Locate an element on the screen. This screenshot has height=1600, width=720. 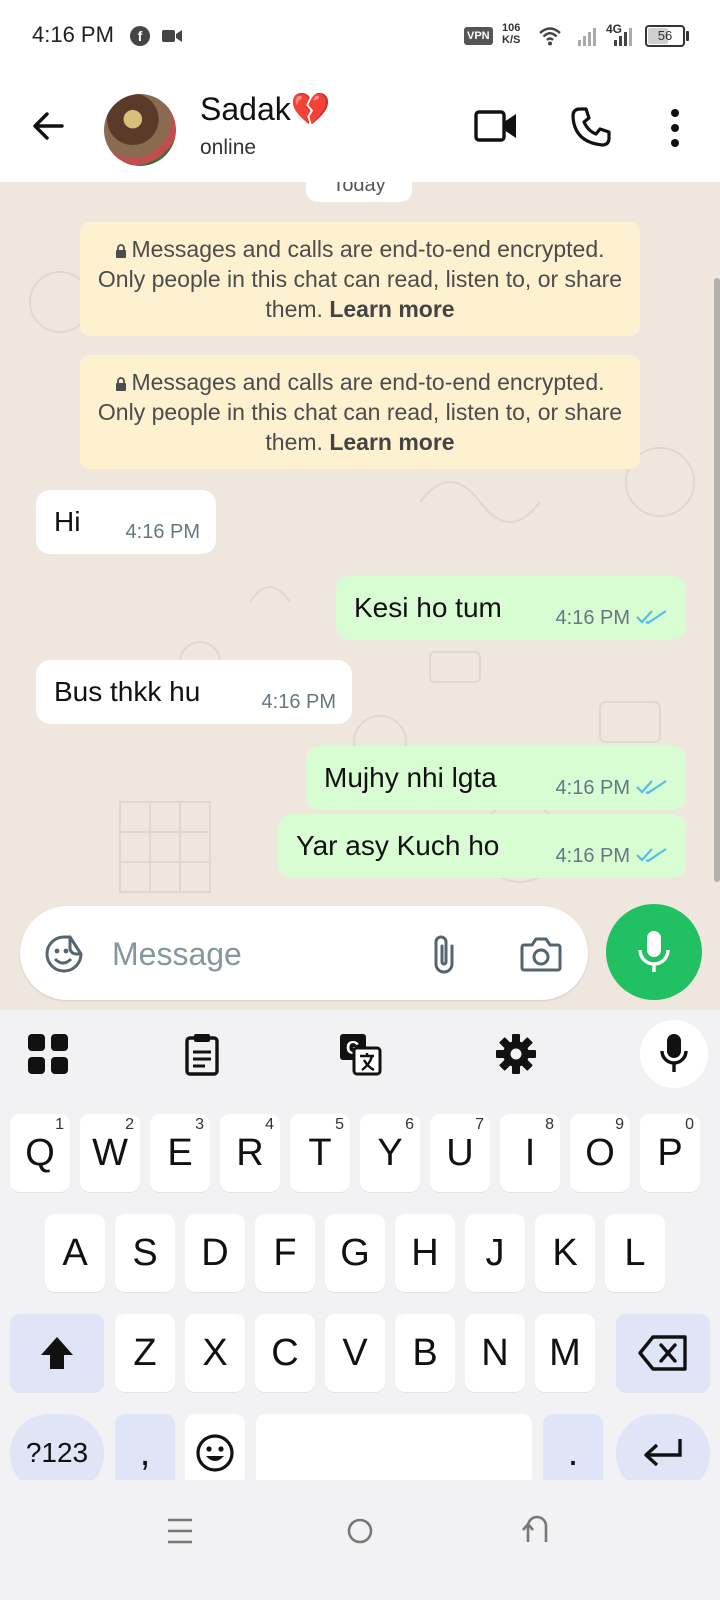
key-i: I8 is located at coordinates (530, 1153).